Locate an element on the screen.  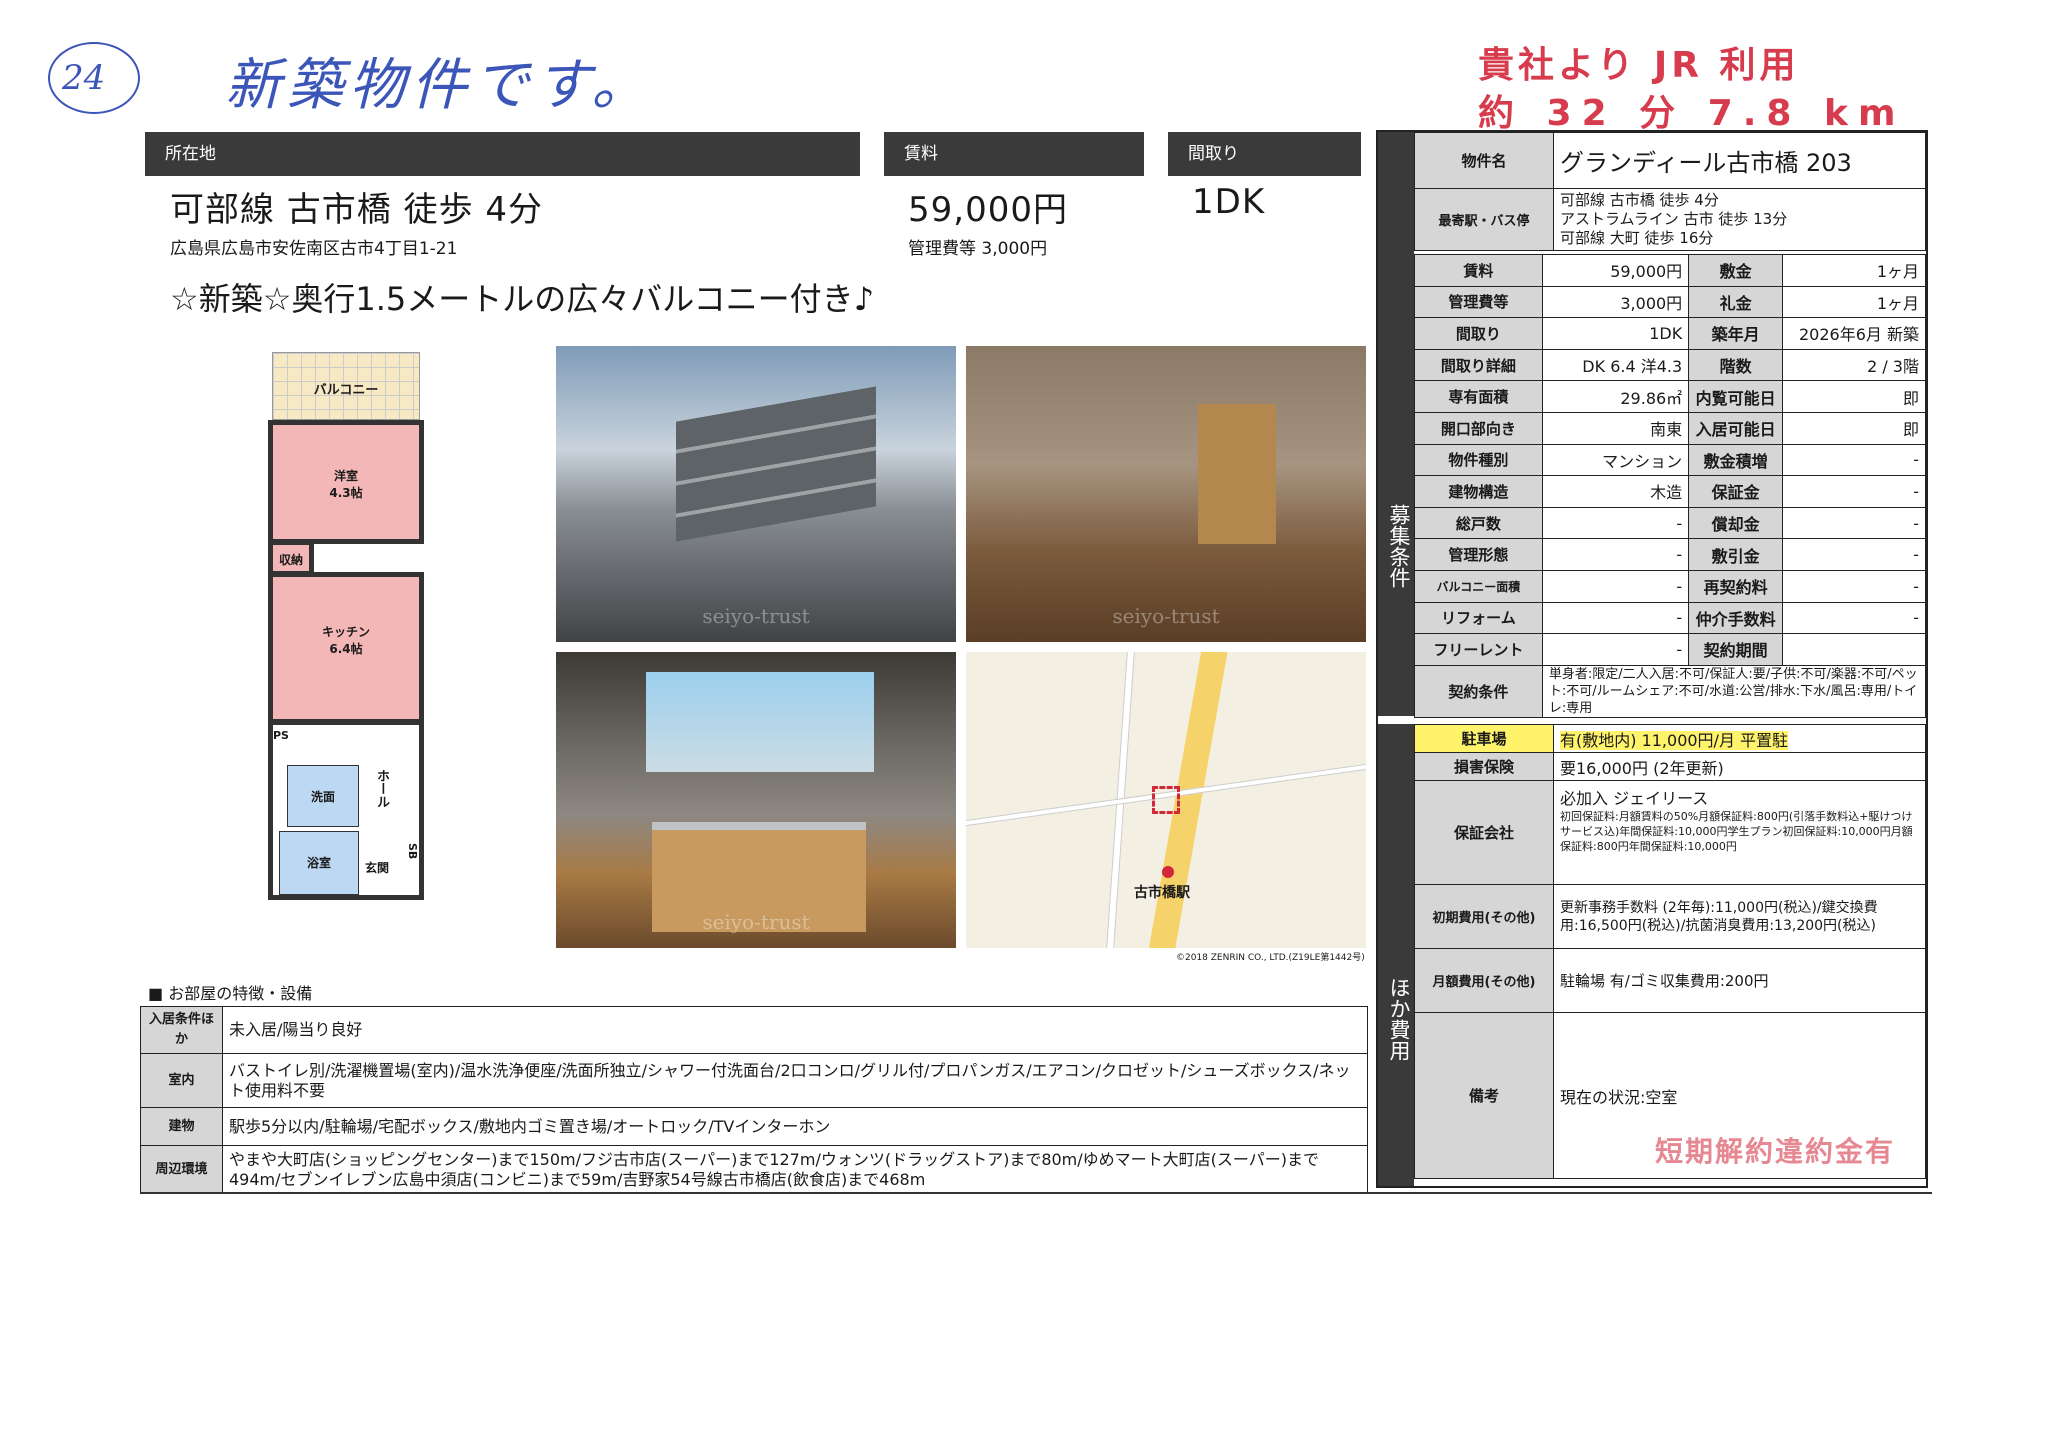
feature-key: 周辺環境 is located at coordinates (181, 1169).